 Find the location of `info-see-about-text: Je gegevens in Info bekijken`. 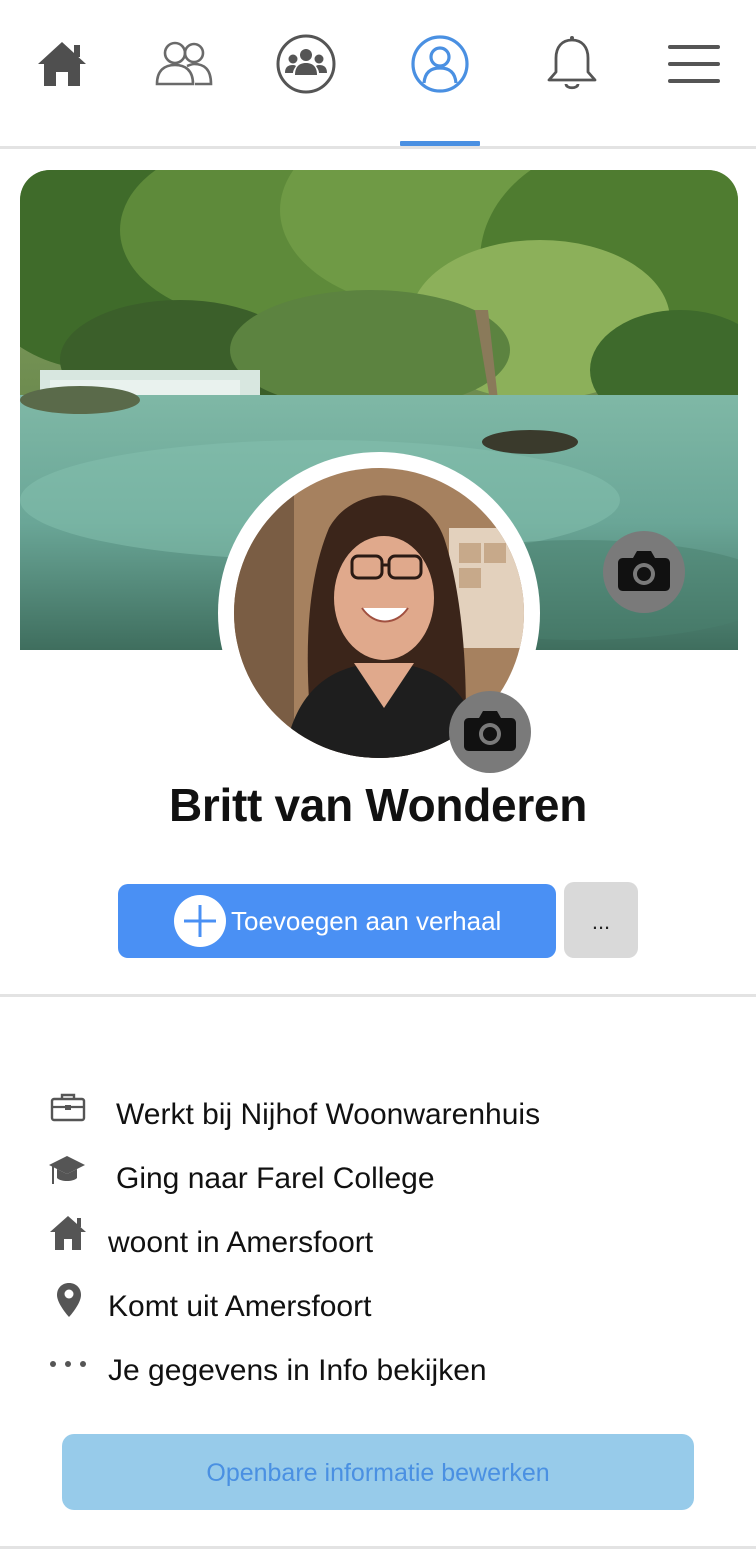

info-see-about-text: Je gegevens in Info bekijken is located at coordinates (297, 1370).